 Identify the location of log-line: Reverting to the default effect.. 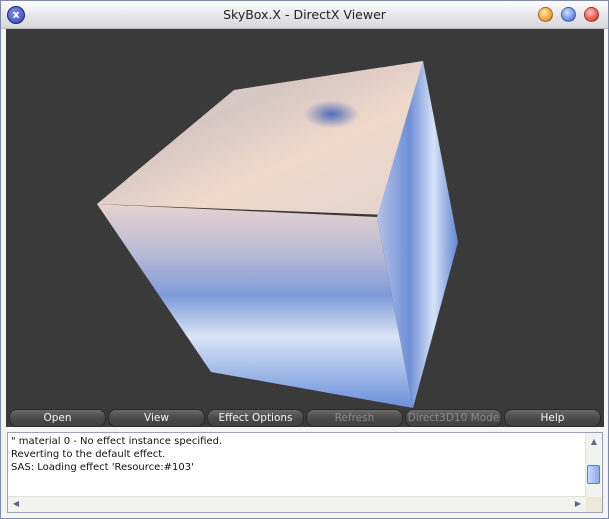
(88, 454).